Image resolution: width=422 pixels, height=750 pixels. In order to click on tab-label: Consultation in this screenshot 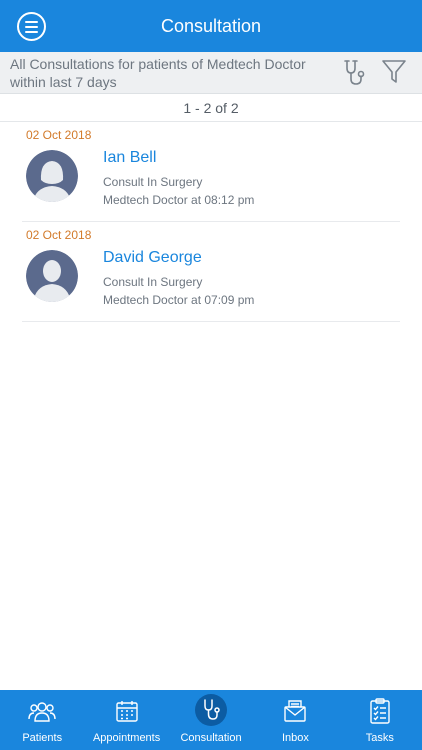, I will do `click(211, 738)`.